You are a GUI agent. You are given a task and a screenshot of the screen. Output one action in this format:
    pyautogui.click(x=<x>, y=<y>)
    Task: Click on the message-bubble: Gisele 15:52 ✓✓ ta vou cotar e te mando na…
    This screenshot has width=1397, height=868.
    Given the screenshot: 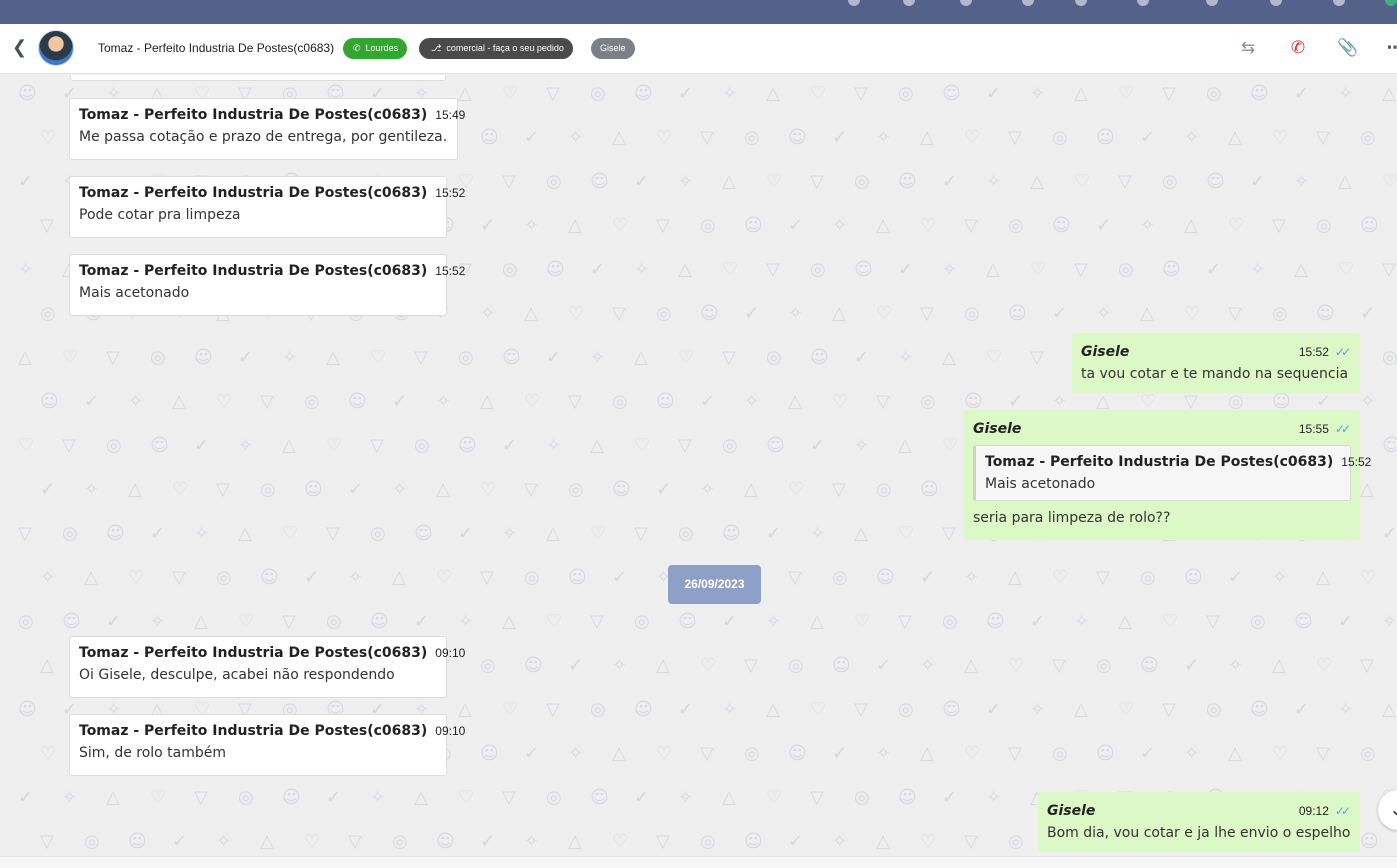 What is the action you would take?
    pyautogui.click(x=1216, y=363)
    